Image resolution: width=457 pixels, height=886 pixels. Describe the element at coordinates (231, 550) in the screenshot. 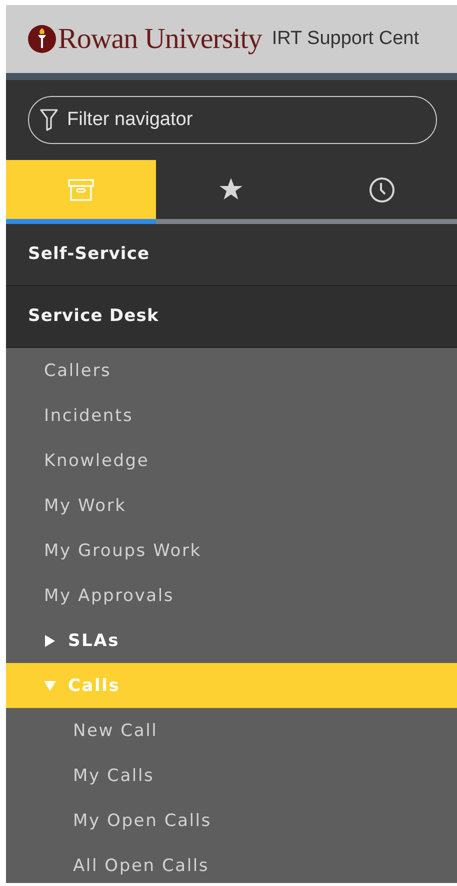

I see `nav-item: My Groups Work` at that location.